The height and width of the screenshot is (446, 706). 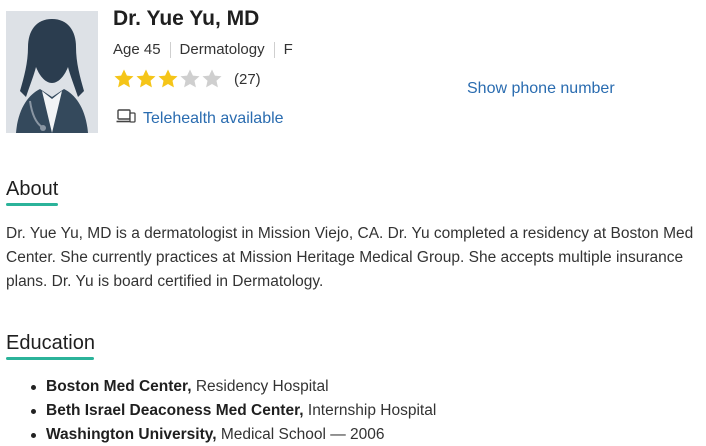 I want to click on telehealth-badge: Telehealth available, so click(x=200, y=118).